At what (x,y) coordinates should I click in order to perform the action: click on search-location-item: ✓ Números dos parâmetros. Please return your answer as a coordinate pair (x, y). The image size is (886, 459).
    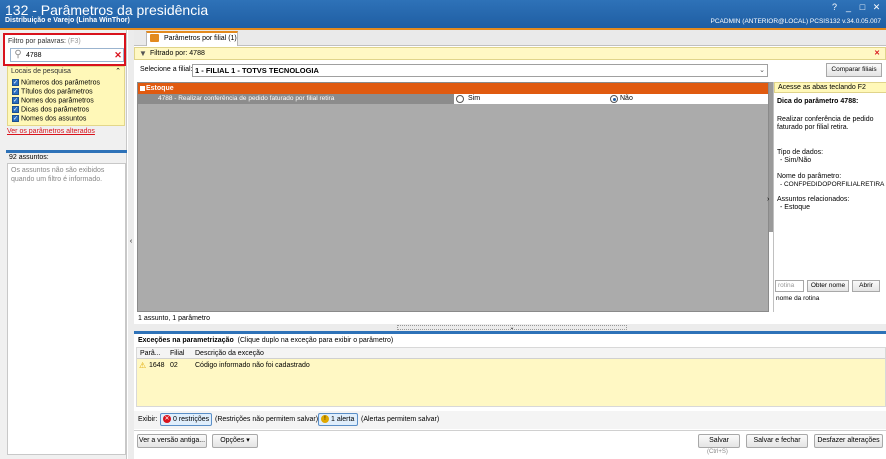
    Looking at the image, I should click on (56, 83).